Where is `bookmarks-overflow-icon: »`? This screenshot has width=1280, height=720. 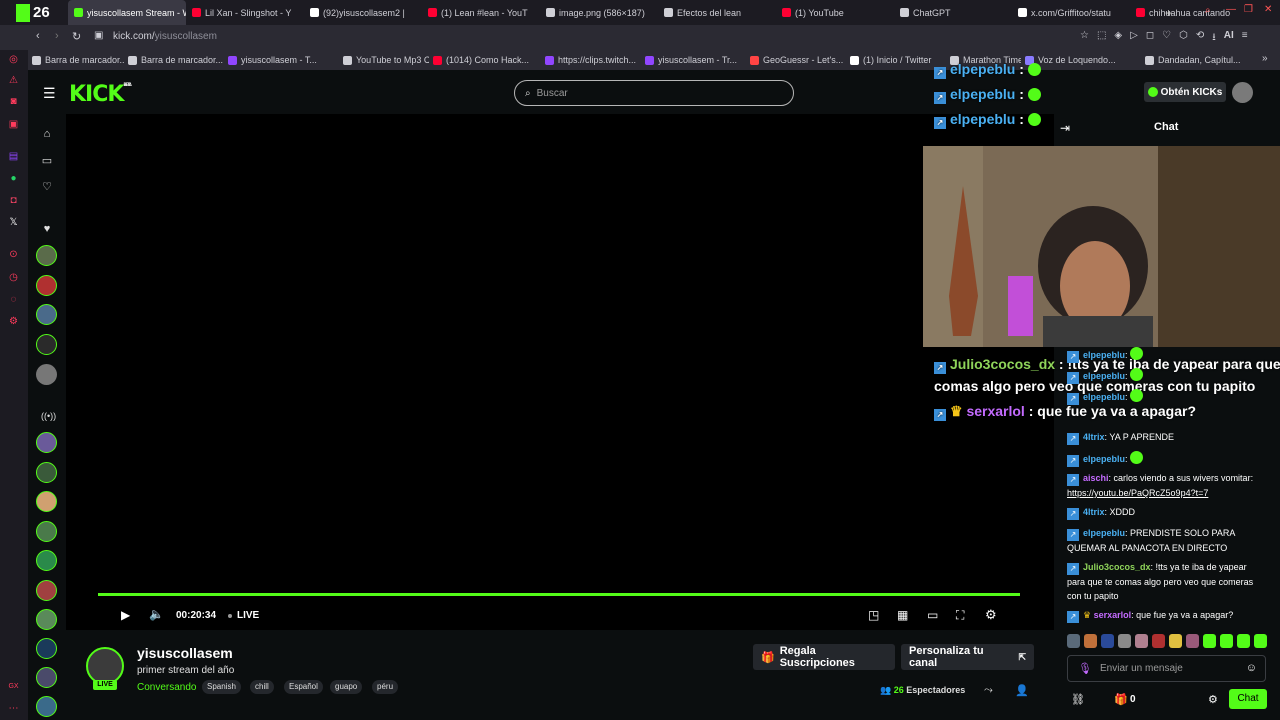
bookmarks-overflow-icon: » is located at coordinates (1265, 58).